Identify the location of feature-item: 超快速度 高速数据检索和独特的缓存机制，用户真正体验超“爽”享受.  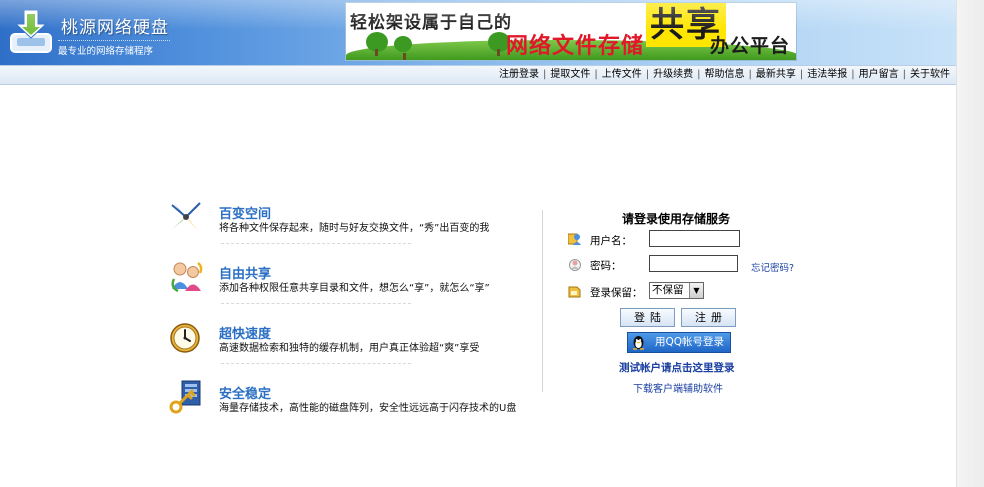
(348, 349).